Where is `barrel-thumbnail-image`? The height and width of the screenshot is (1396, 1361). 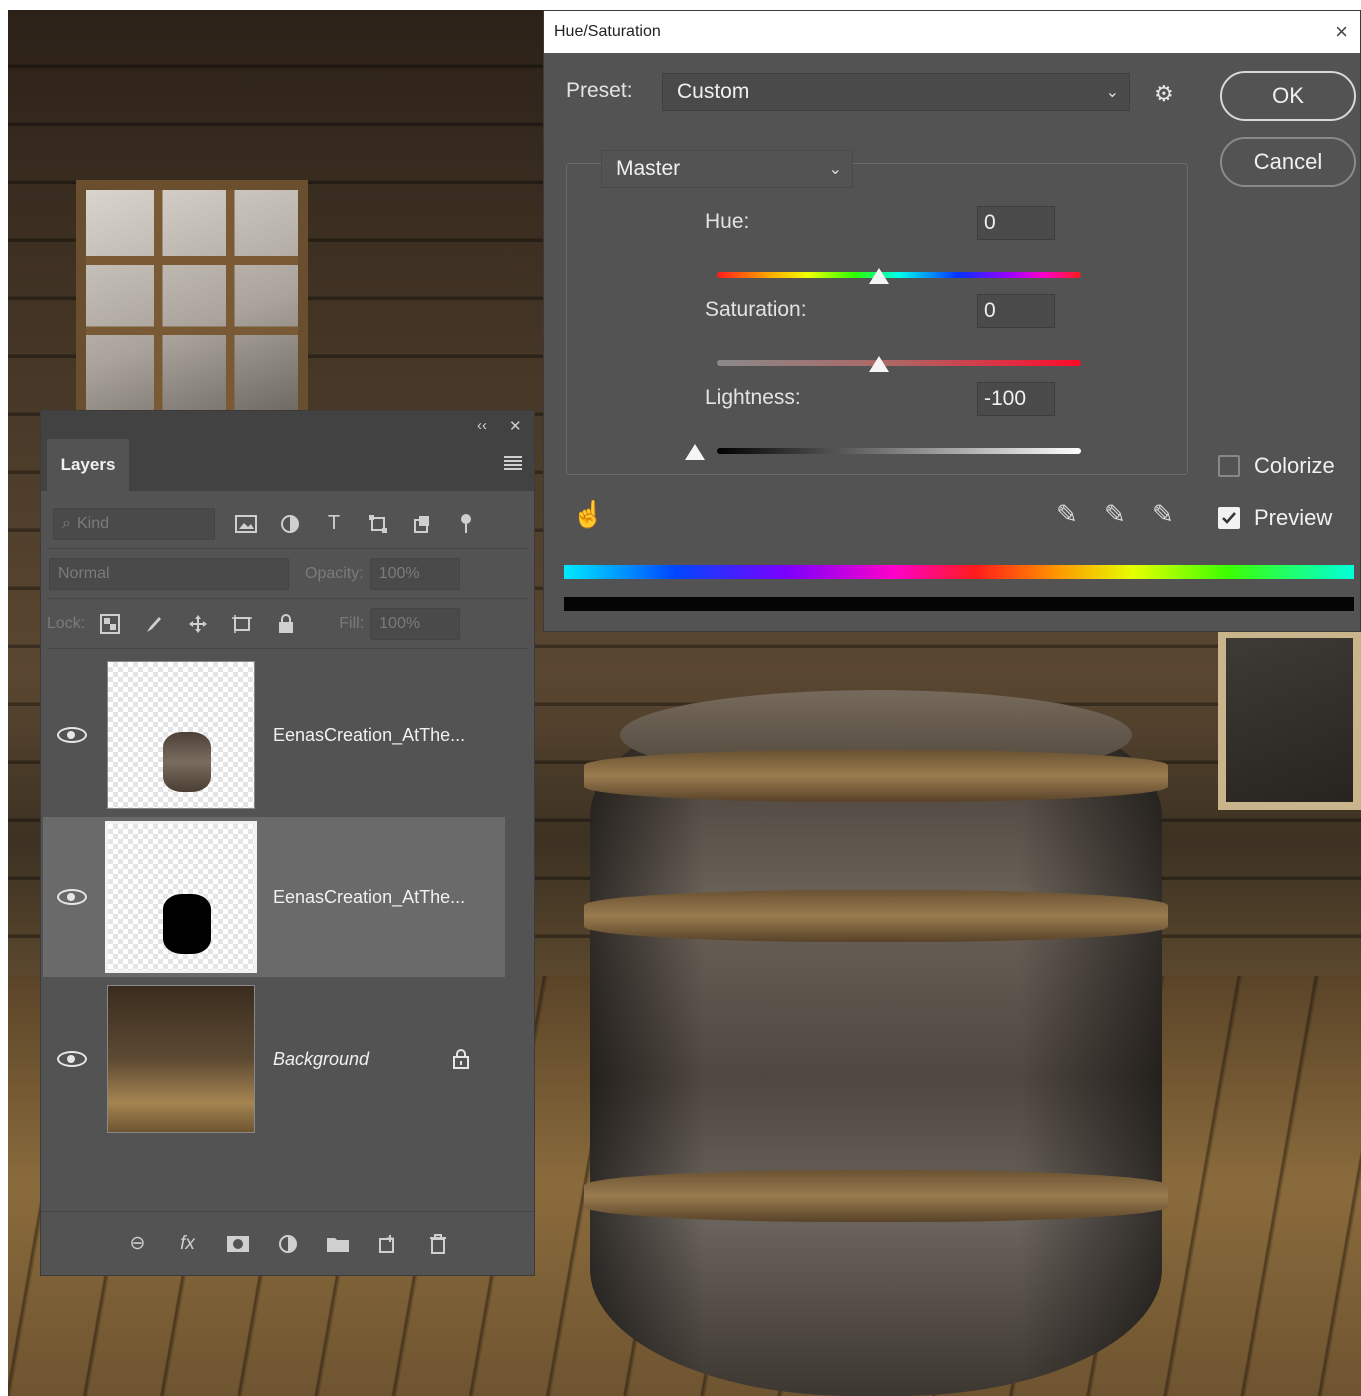
barrel-thumbnail-image is located at coordinates (187, 762).